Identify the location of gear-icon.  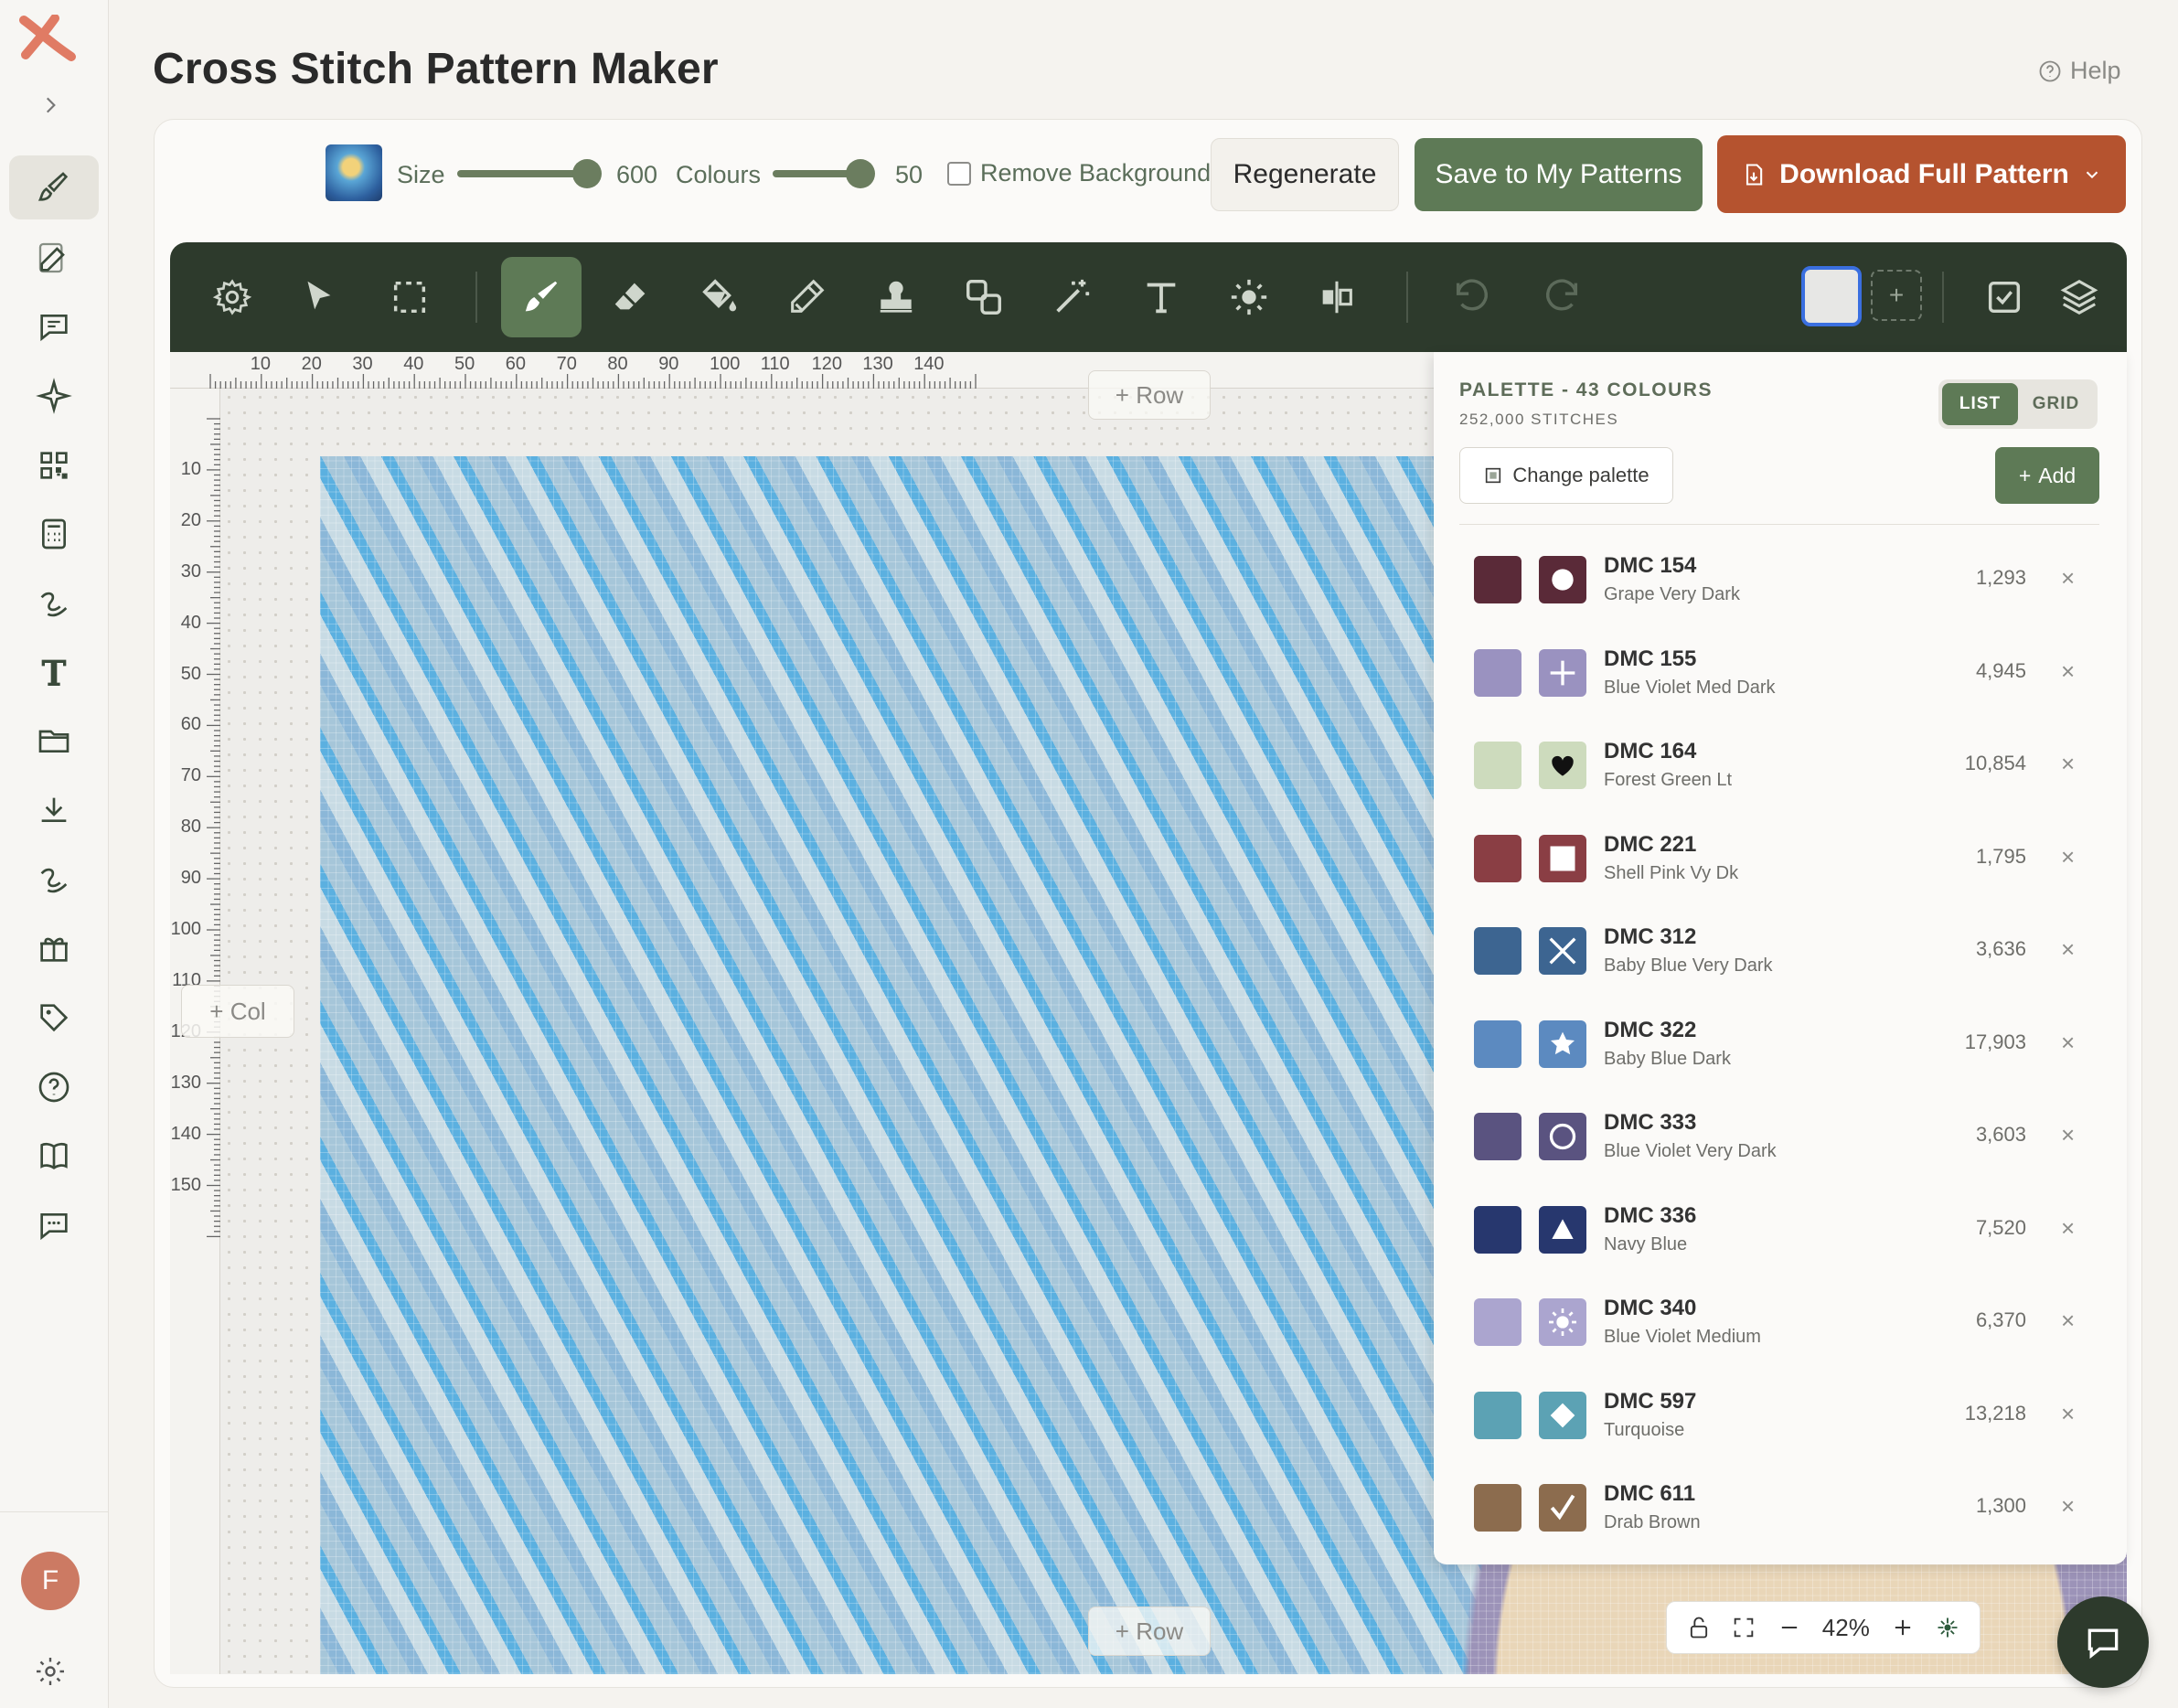
(50, 1671).